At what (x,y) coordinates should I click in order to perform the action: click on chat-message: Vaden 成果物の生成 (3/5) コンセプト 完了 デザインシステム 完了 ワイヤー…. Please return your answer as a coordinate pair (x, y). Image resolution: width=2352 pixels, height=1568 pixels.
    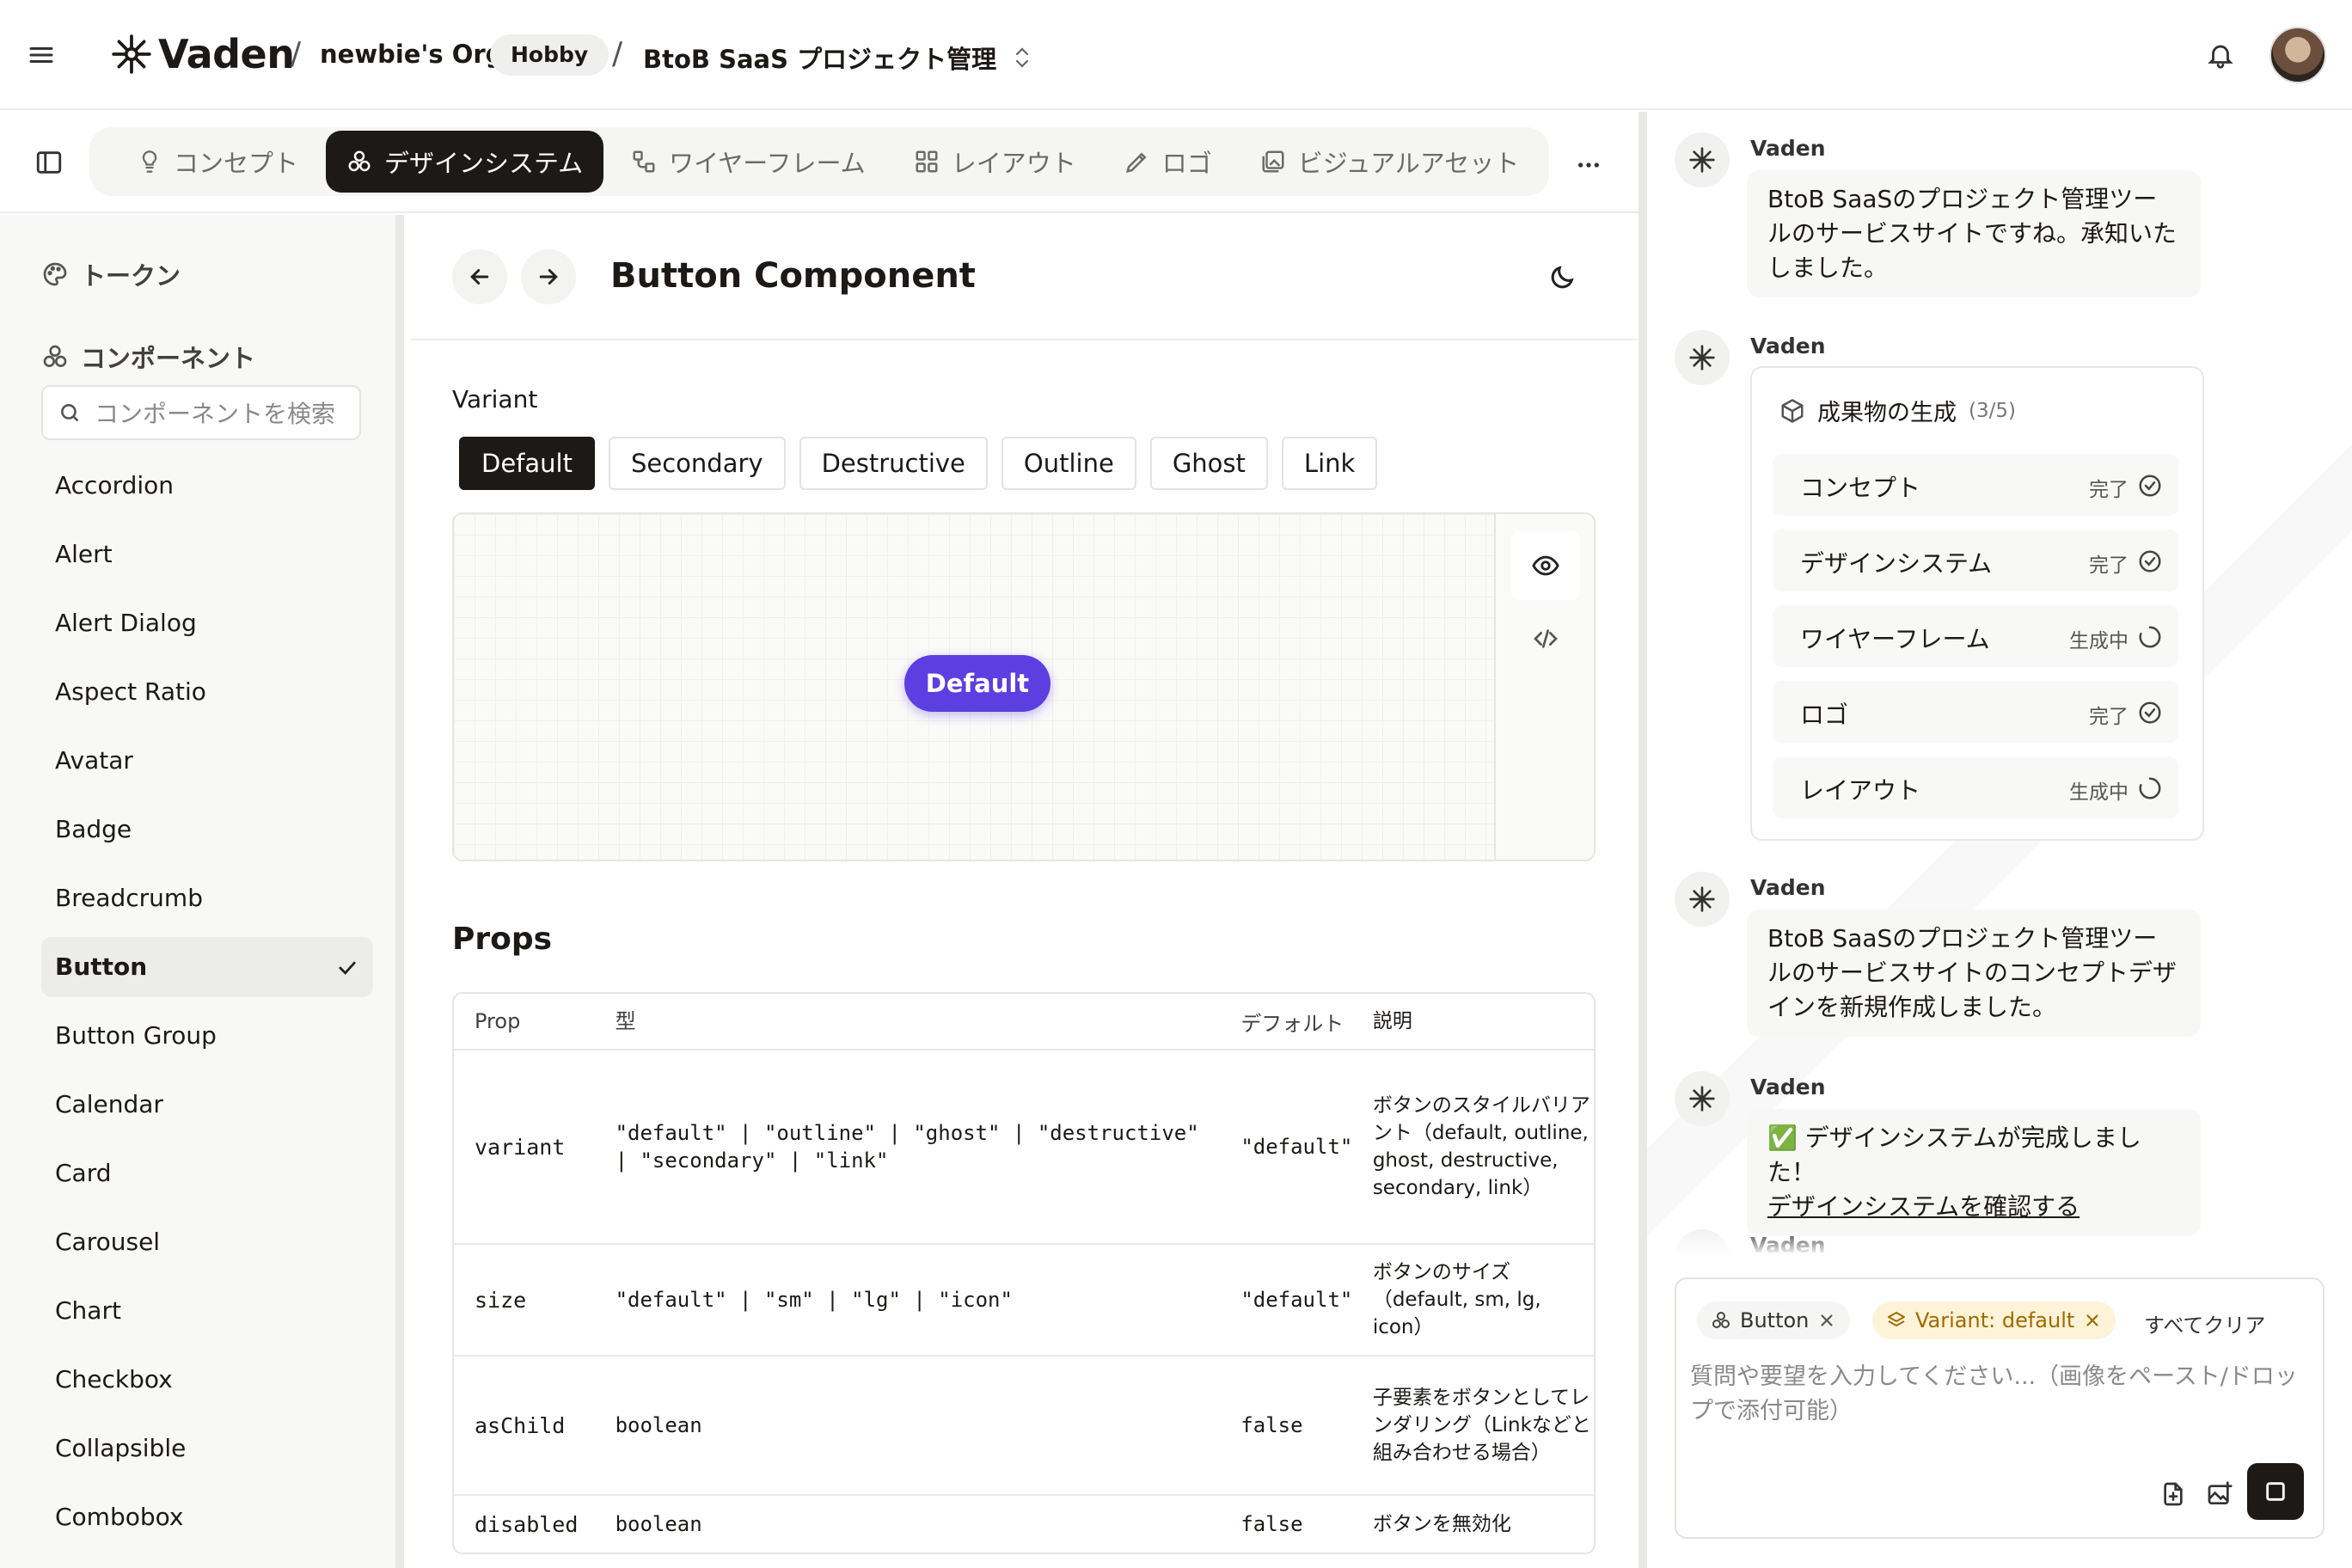
    Looking at the image, I should click on (1975, 596).